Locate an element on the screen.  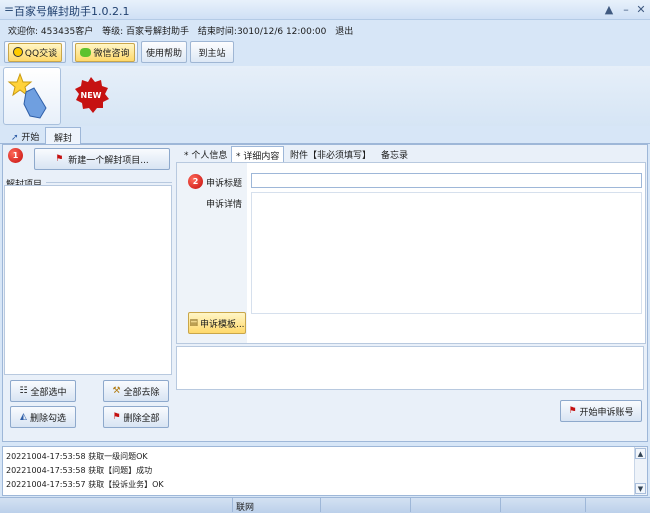
tab-unlock: 解封 is located at coordinates (63, 135).